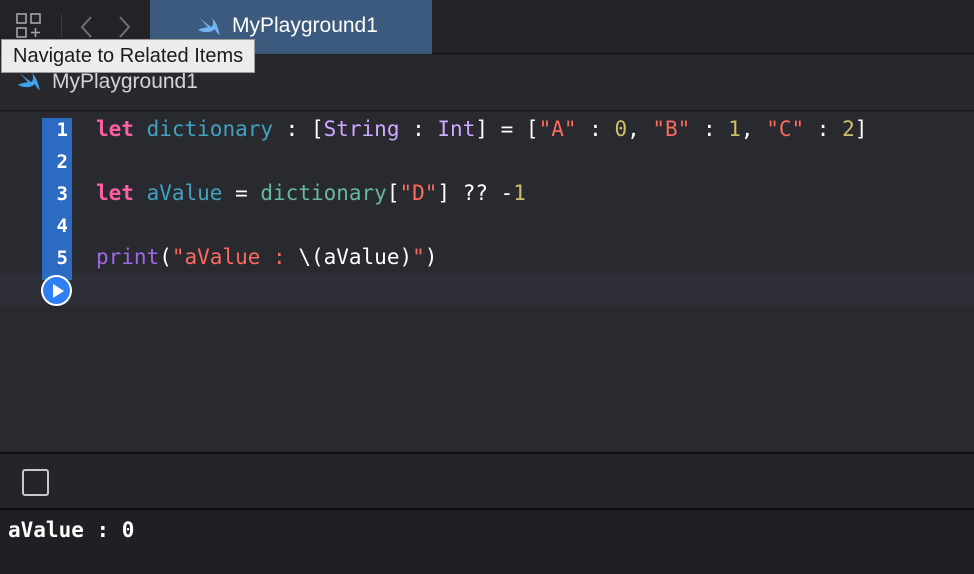  What do you see at coordinates (785, 129) in the screenshot?
I see `code-token: "C"` at bounding box center [785, 129].